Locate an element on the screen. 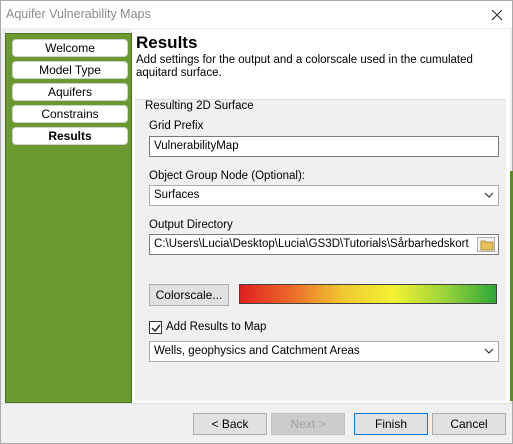  add-results-label: Add Results to Map is located at coordinates (216, 327).